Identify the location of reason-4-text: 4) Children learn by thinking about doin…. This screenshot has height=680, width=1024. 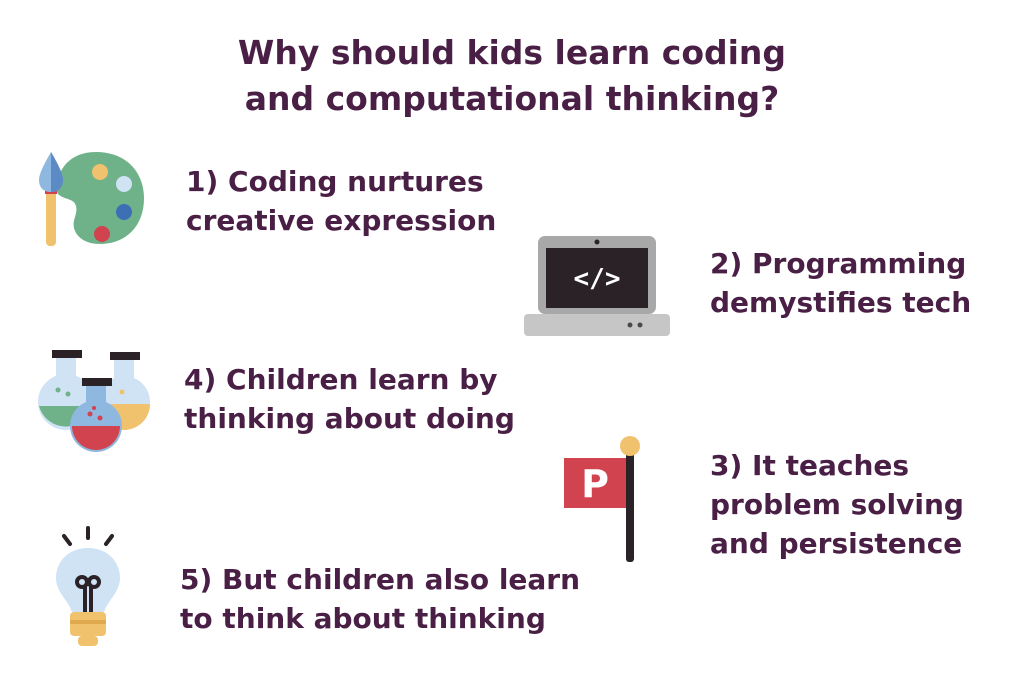
(349, 399).